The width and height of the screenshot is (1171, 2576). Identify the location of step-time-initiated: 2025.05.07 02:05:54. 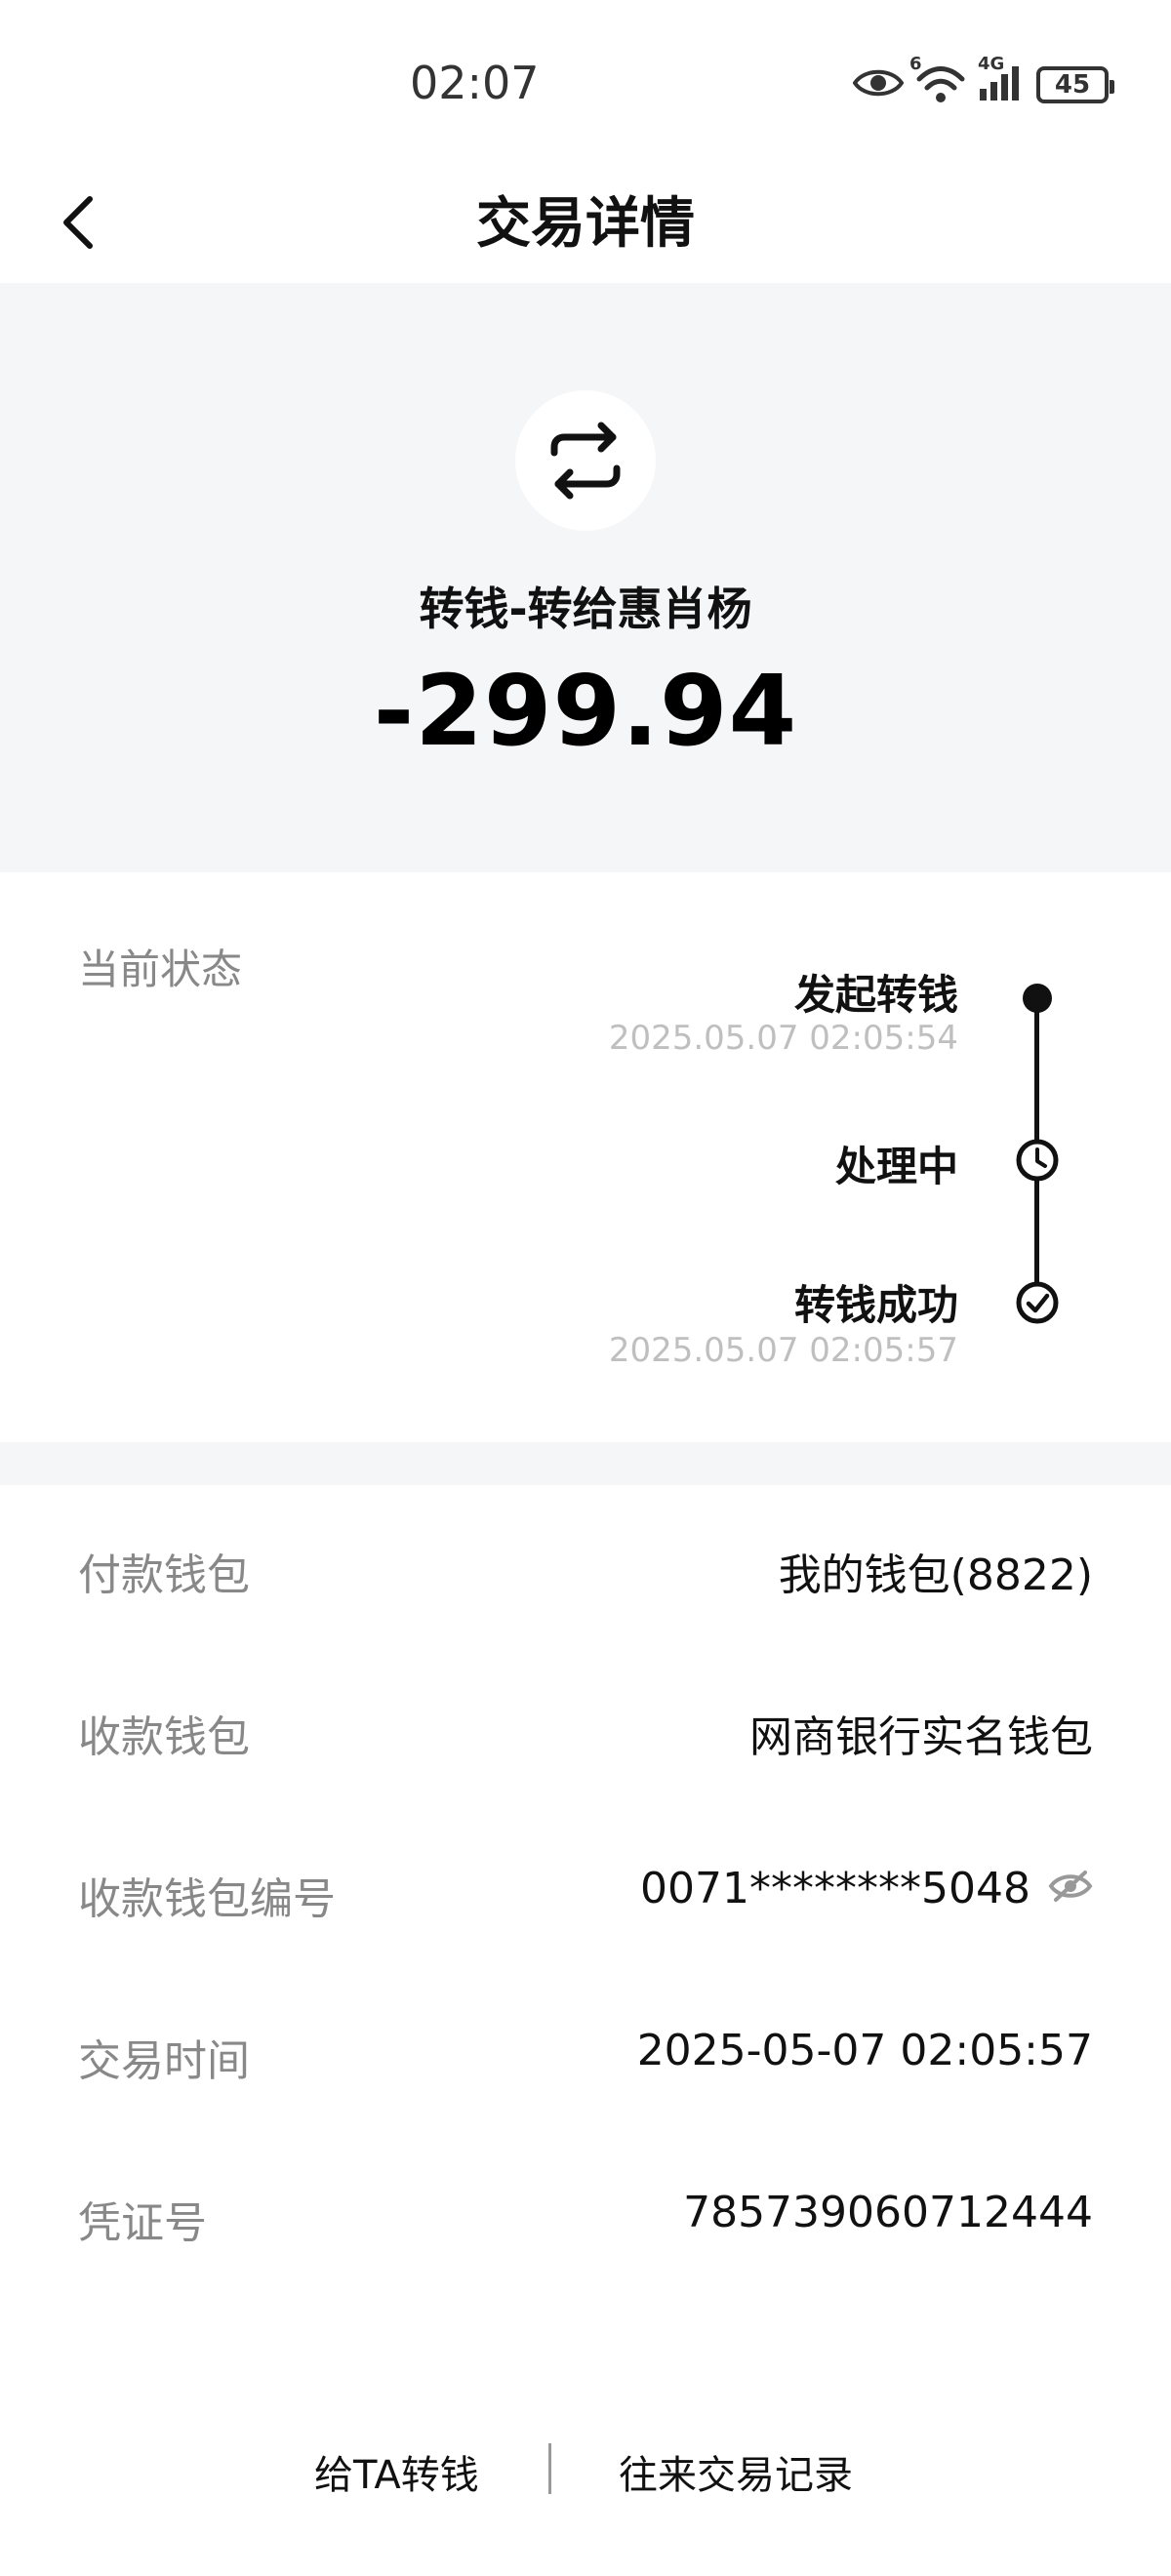
(783, 1038).